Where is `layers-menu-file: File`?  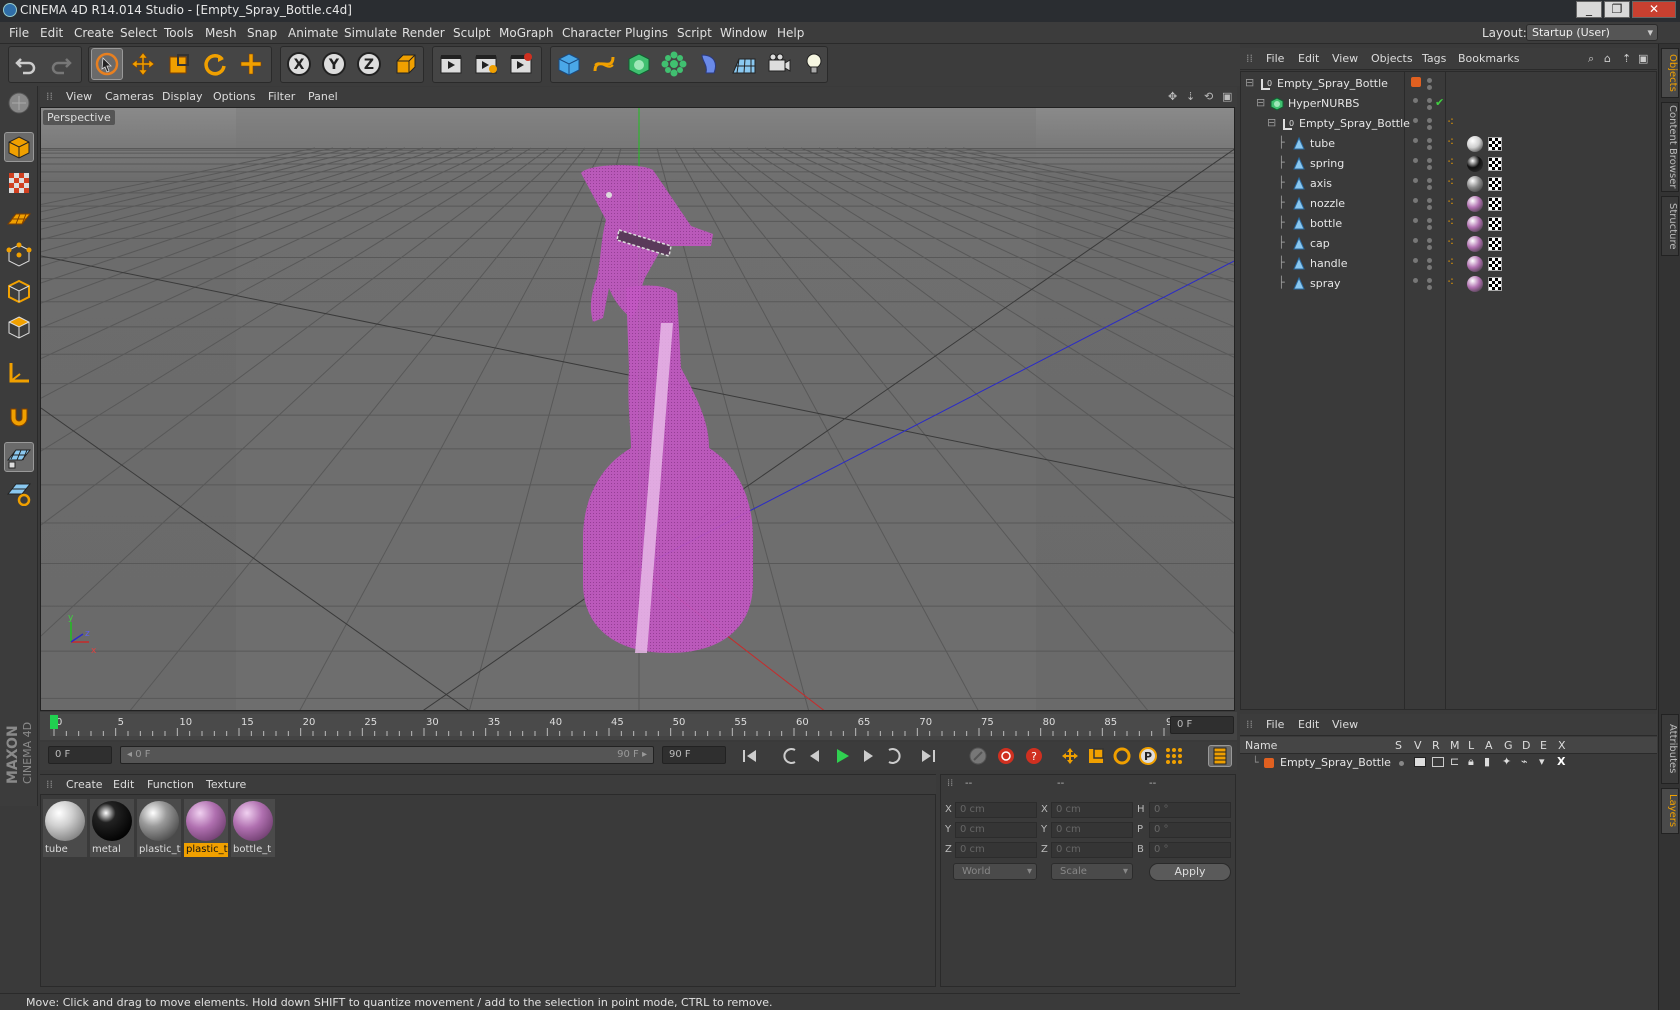 layers-menu-file: File is located at coordinates (1275, 724).